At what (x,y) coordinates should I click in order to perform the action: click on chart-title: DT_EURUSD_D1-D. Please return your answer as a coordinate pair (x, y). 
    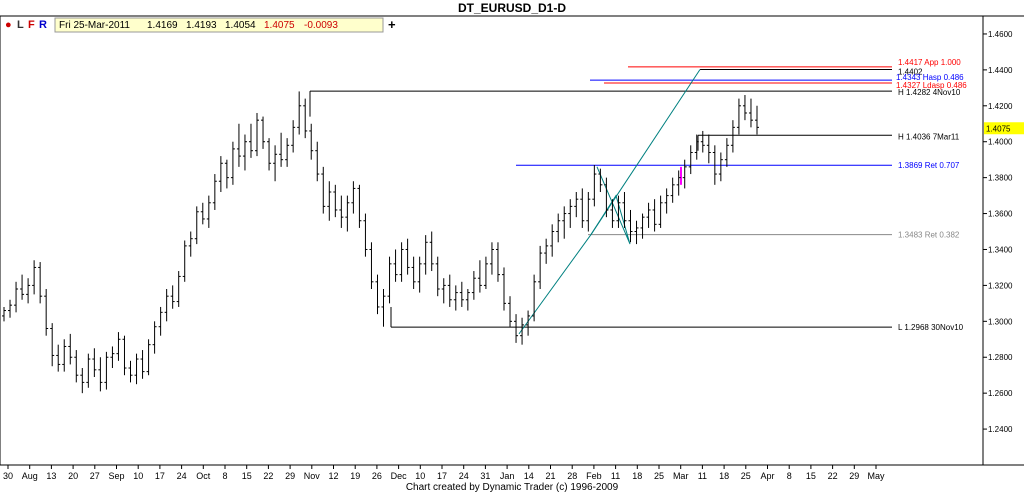
    Looking at the image, I should click on (512, 8).